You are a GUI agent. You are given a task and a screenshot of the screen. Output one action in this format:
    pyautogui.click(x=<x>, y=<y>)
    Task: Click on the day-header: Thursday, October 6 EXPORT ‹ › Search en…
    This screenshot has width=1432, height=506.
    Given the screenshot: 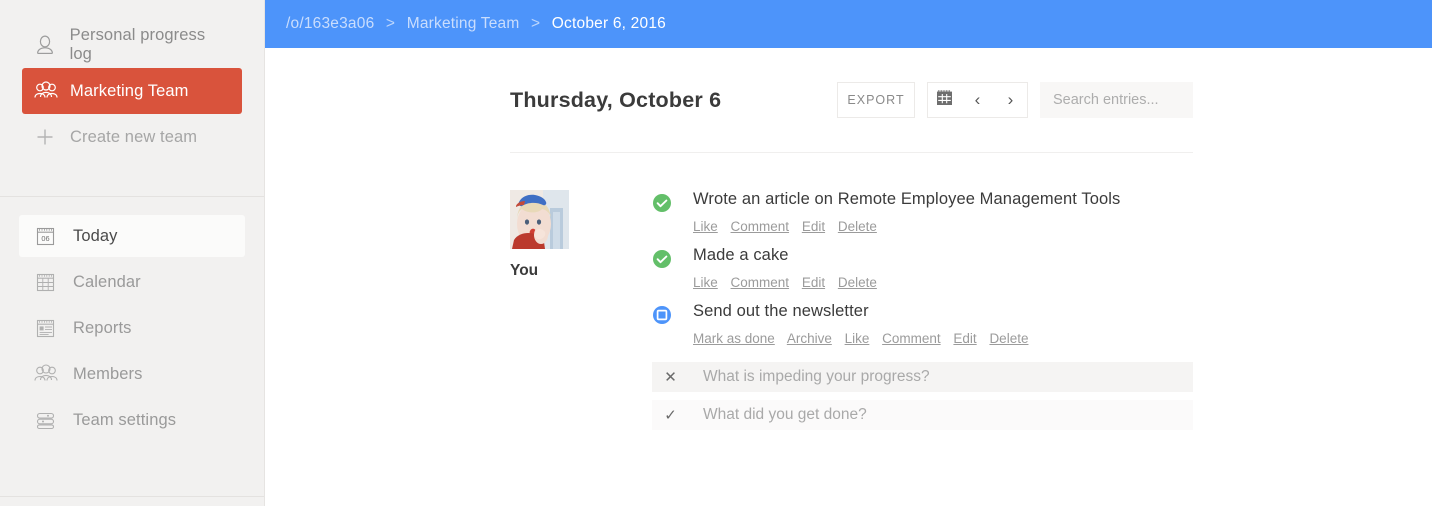 What is the action you would take?
    pyautogui.click(x=851, y=100)
    